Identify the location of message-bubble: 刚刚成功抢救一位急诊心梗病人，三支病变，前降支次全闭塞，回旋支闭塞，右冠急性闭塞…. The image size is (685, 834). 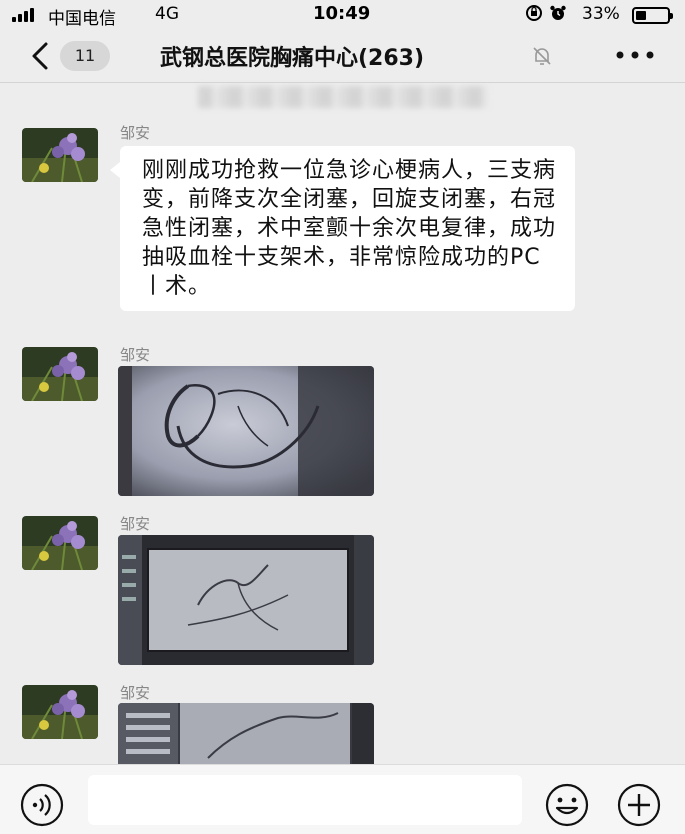
(342, 228).